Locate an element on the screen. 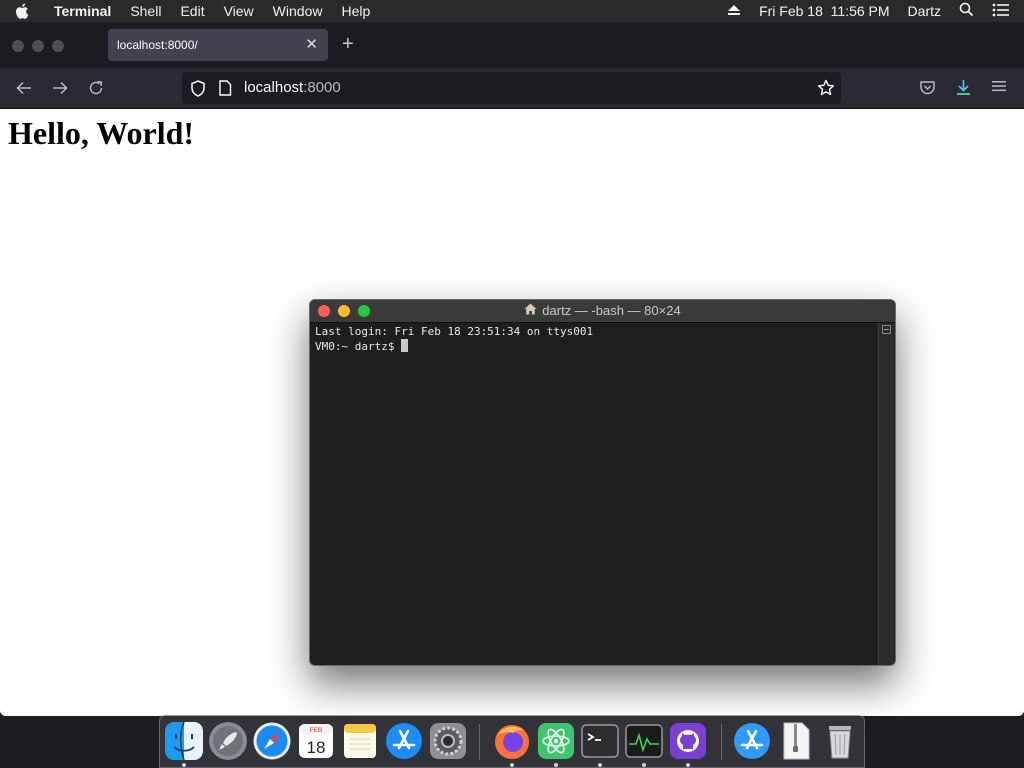  new-tab-button: + is located at coordinates (348, 44).